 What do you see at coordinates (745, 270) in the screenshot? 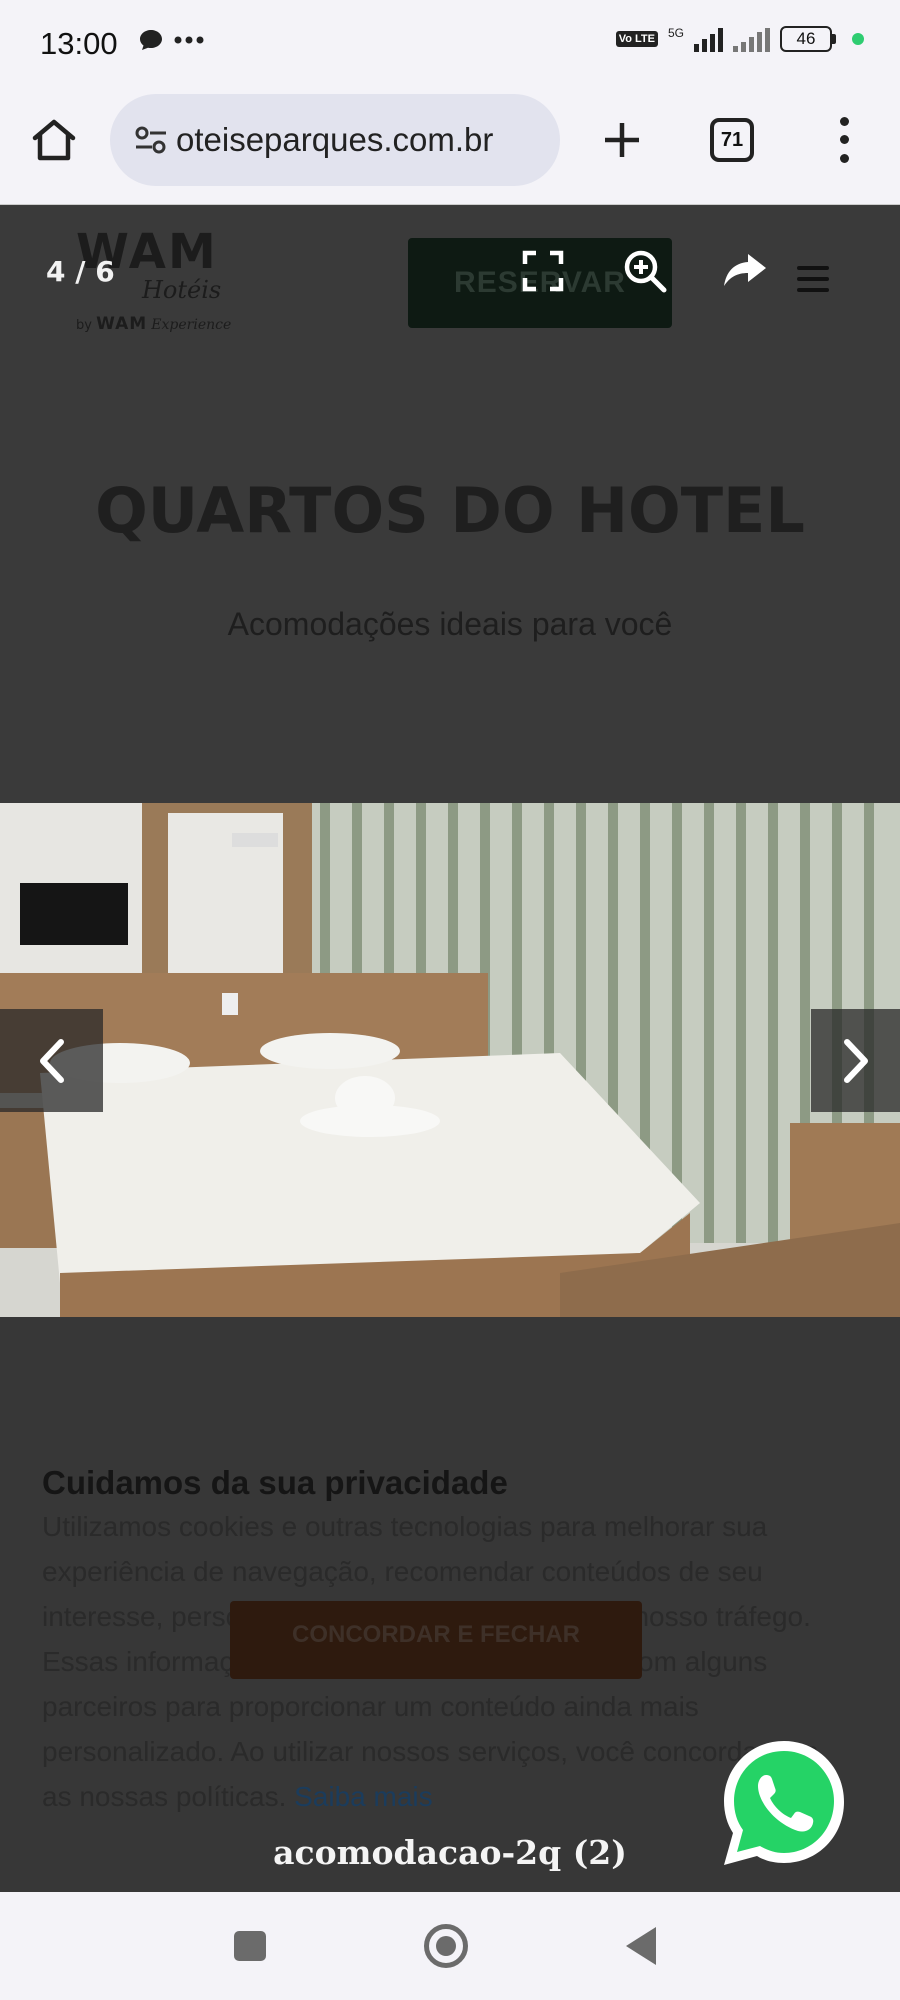
I see `share-icon` at bounding box center [745, 270].